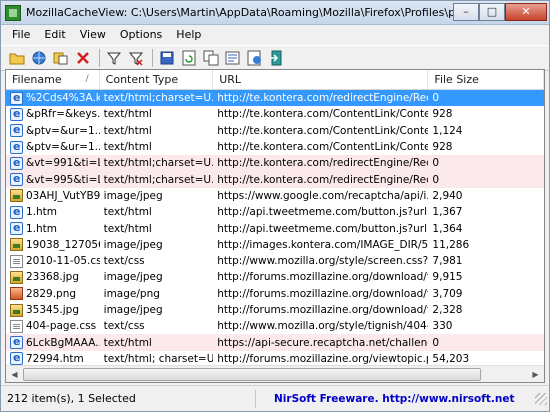 The image size is (550, 412). What do you see at coordinates (16, 294) in the screenshot?
I see `png-file-icon` at bounding box center [16, 294].